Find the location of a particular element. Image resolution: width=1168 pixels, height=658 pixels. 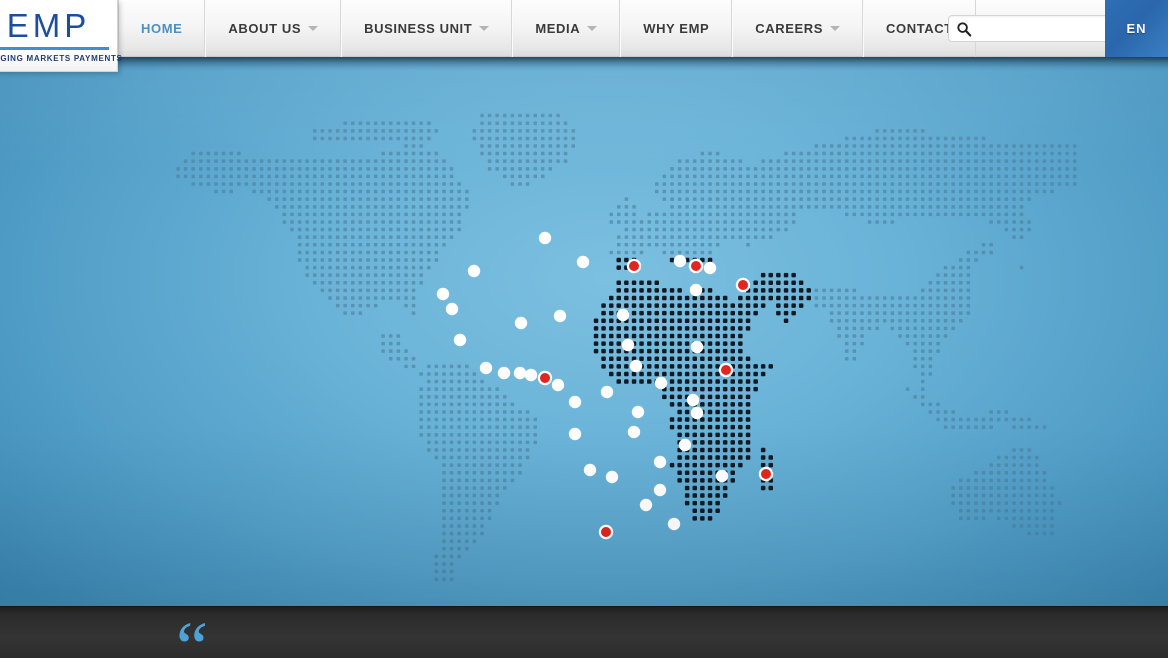

language-switcher: EN is located at coordinates (1136, 28).